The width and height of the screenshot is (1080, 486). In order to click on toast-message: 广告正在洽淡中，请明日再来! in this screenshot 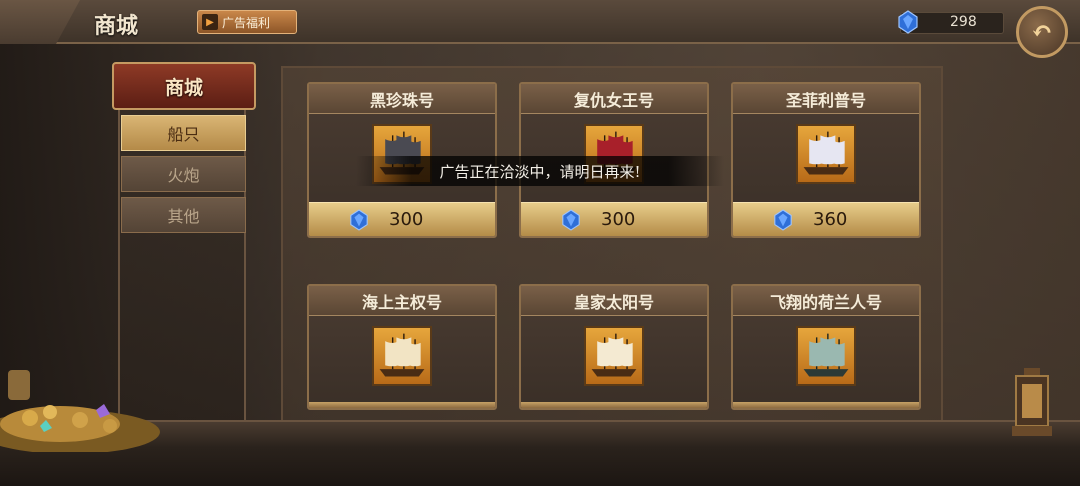, I will do `click(540, 171)`.